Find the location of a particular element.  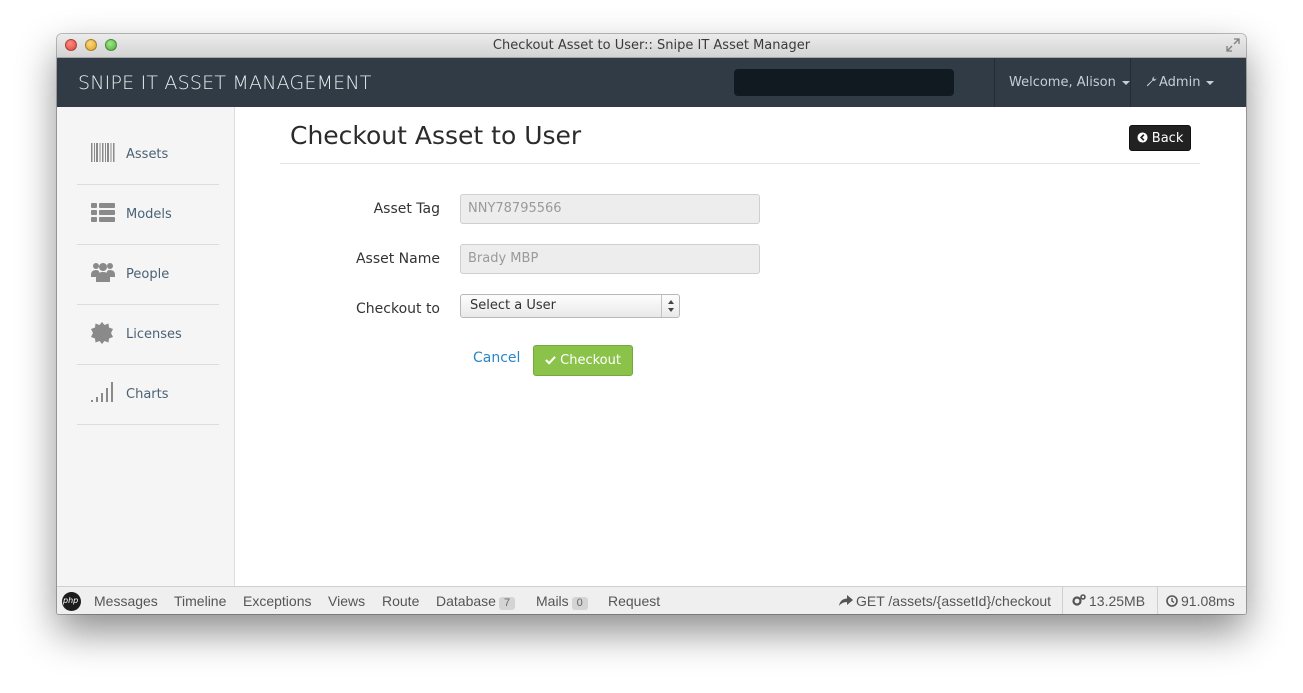

users-icon is located at coordinates (103, 272).